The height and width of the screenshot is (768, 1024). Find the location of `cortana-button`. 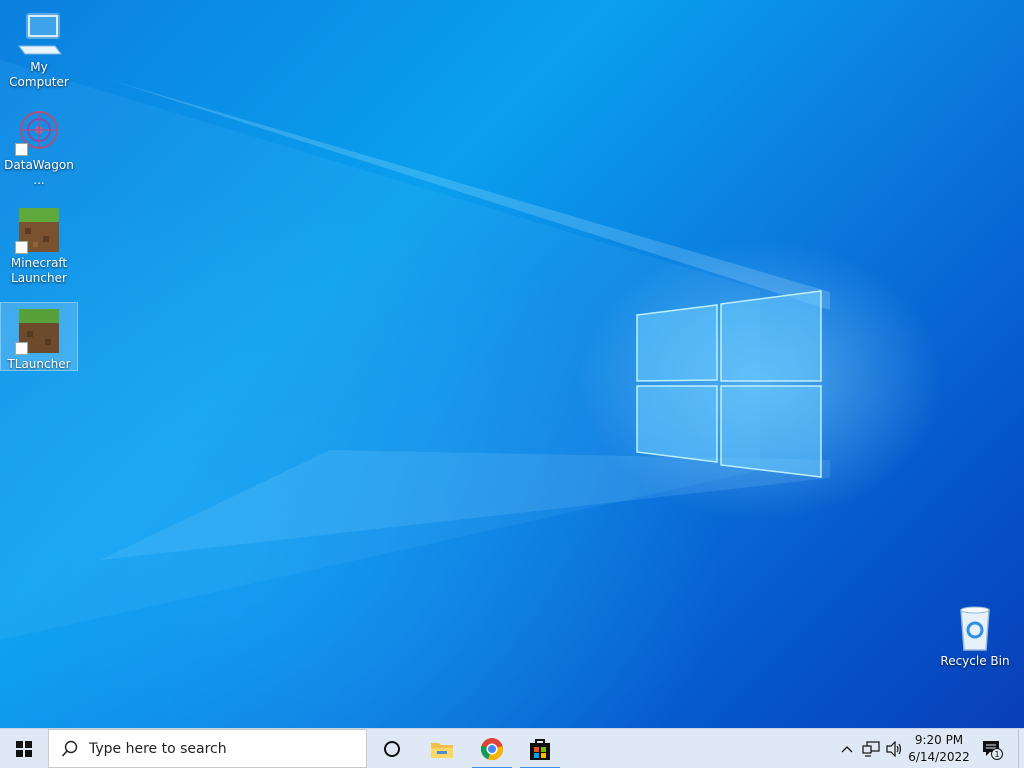

cortana-button is located at coordinates (392, 748).